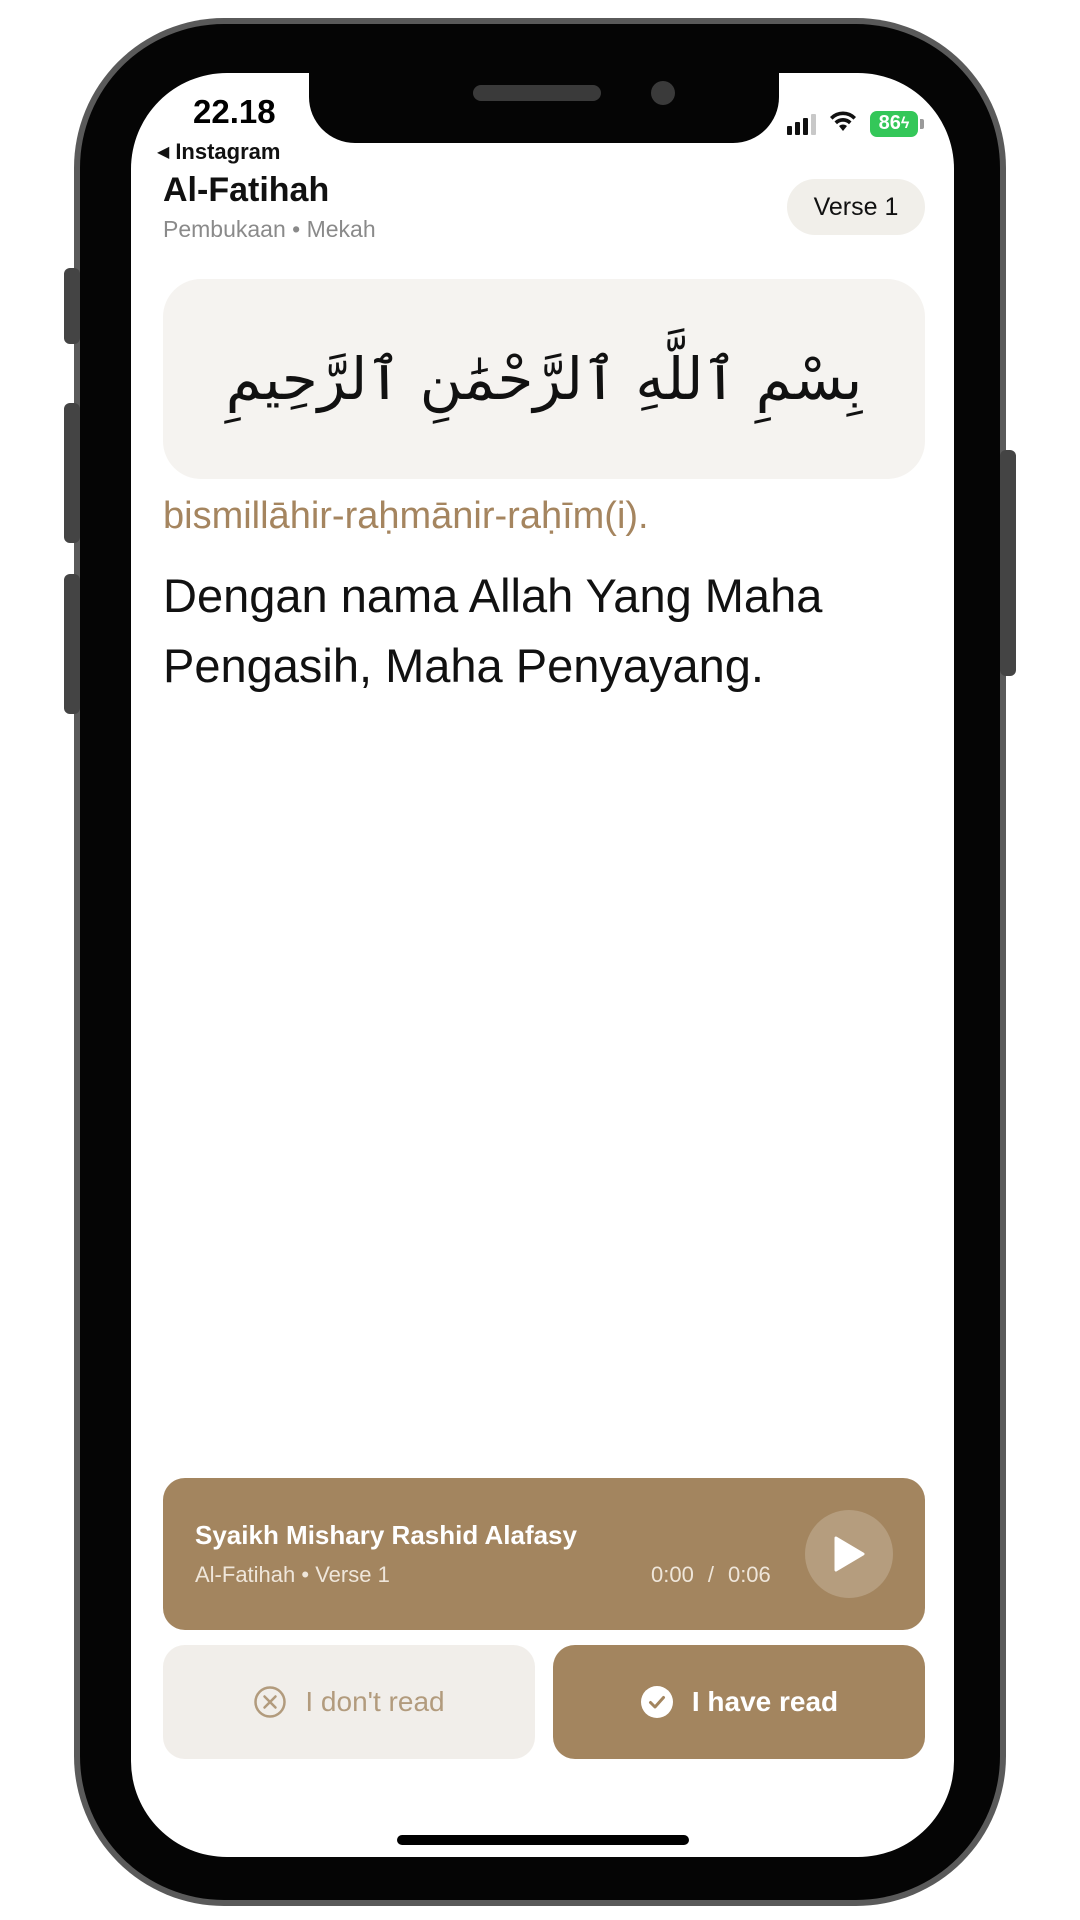 The height and width of the screenshot is (1920, 1080). I want to click on home-indicator, so click(543, 1840).